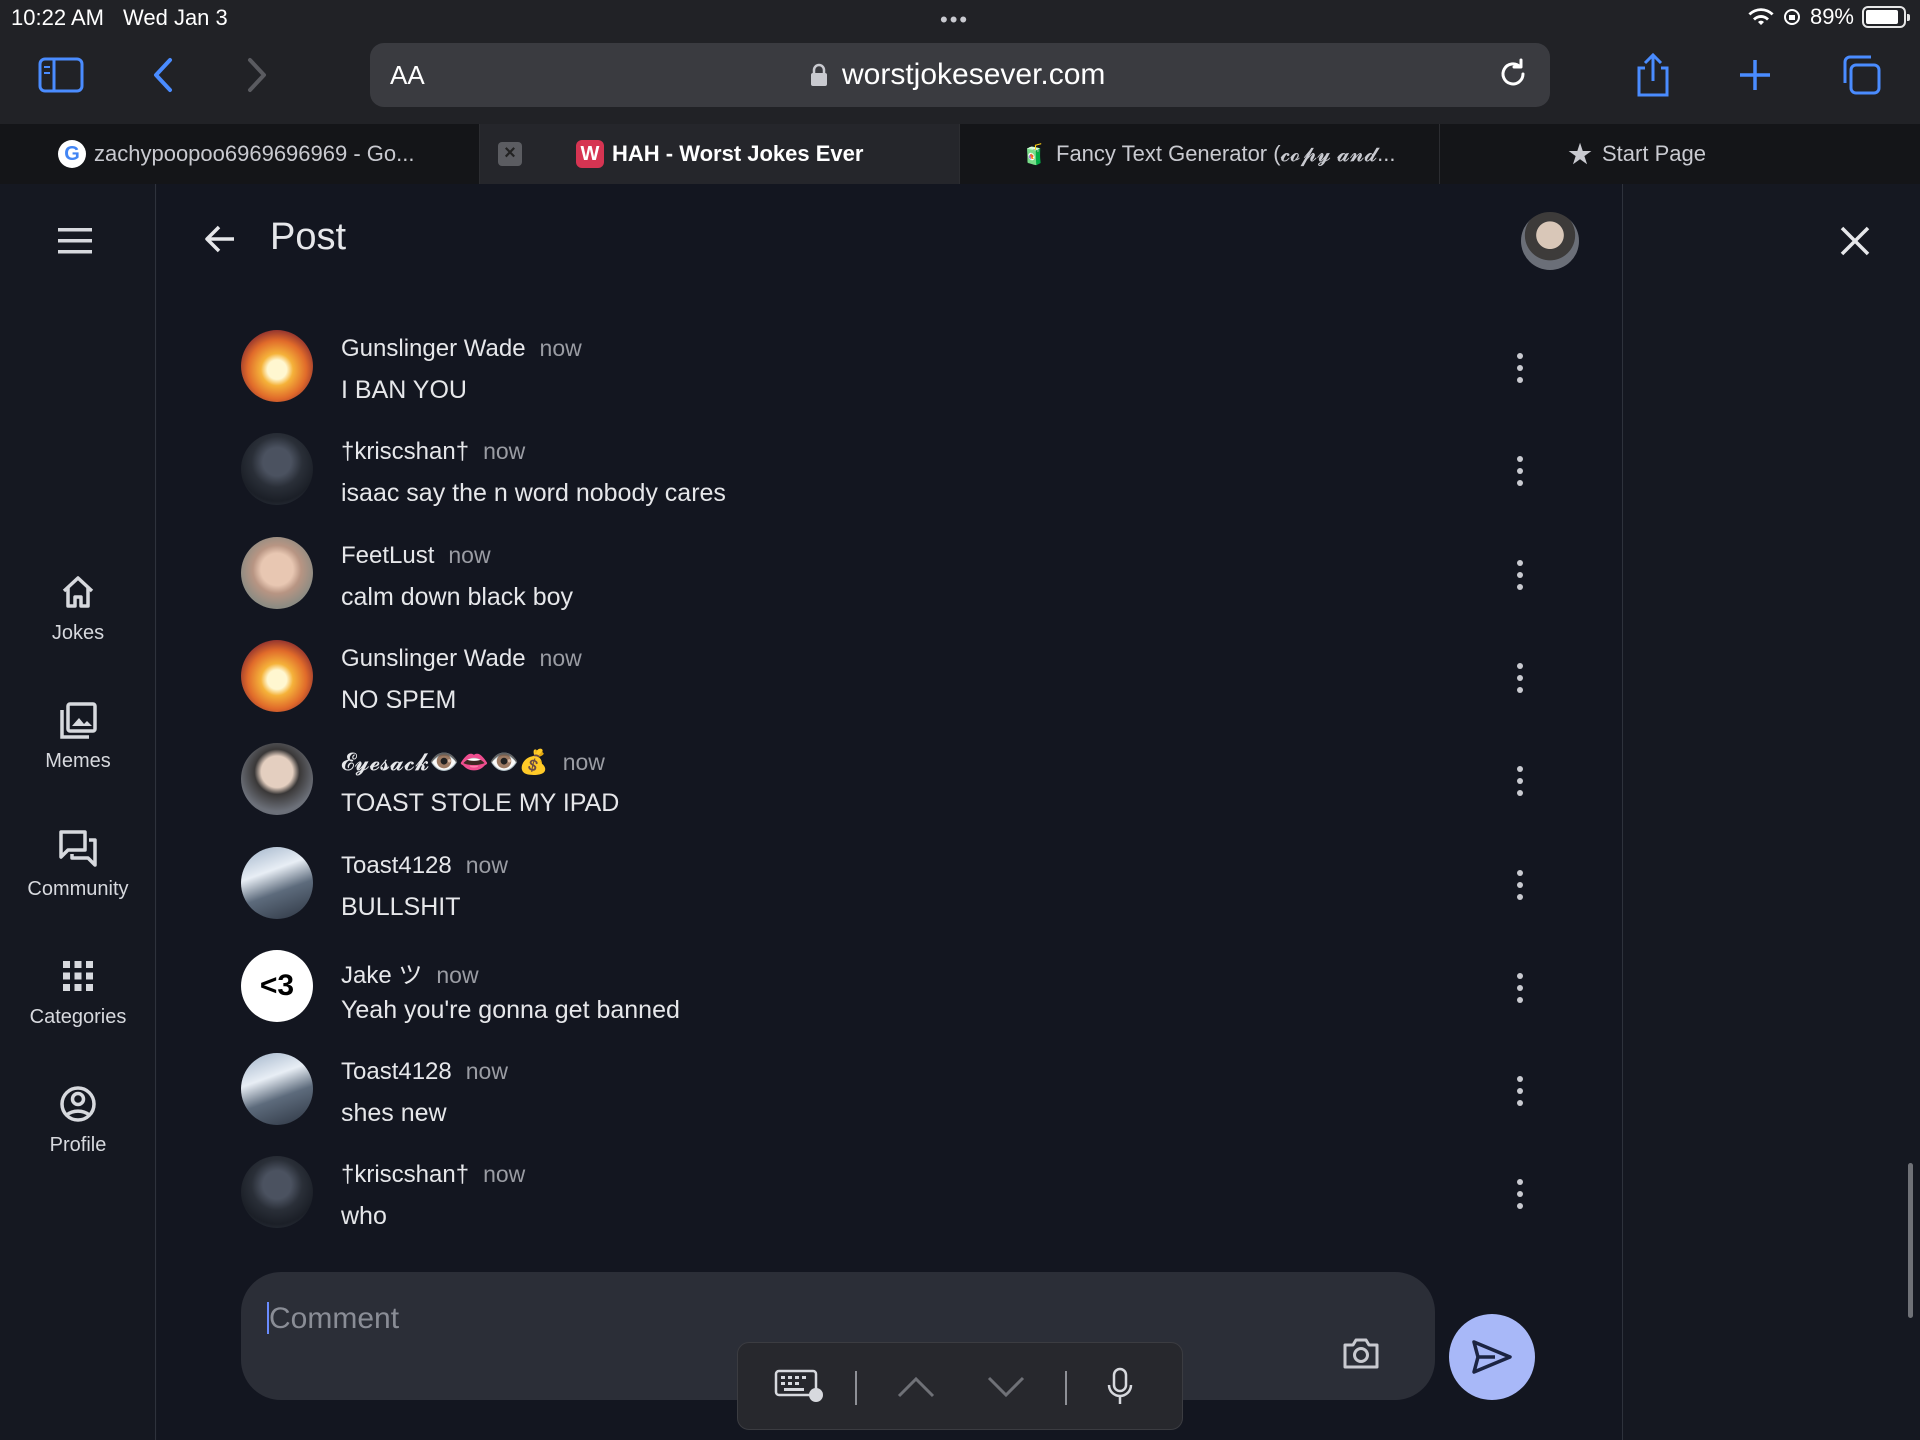  Describe the element at coordinates (1910, 1240) in the screenshot. I see `scrollbar` at that location.